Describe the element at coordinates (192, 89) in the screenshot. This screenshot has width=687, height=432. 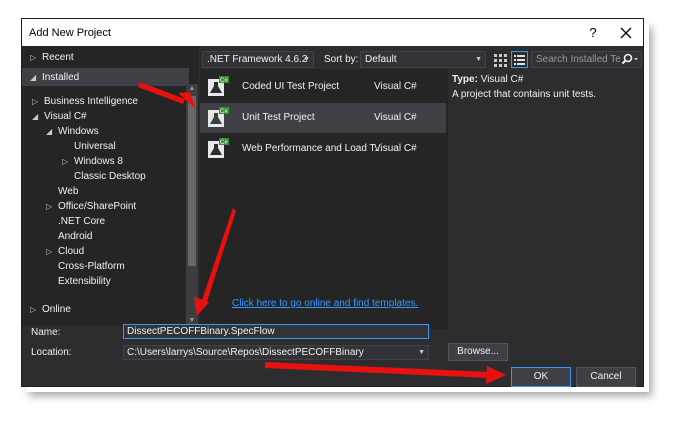
I see `scroll-up-icon: ▲` at that location.